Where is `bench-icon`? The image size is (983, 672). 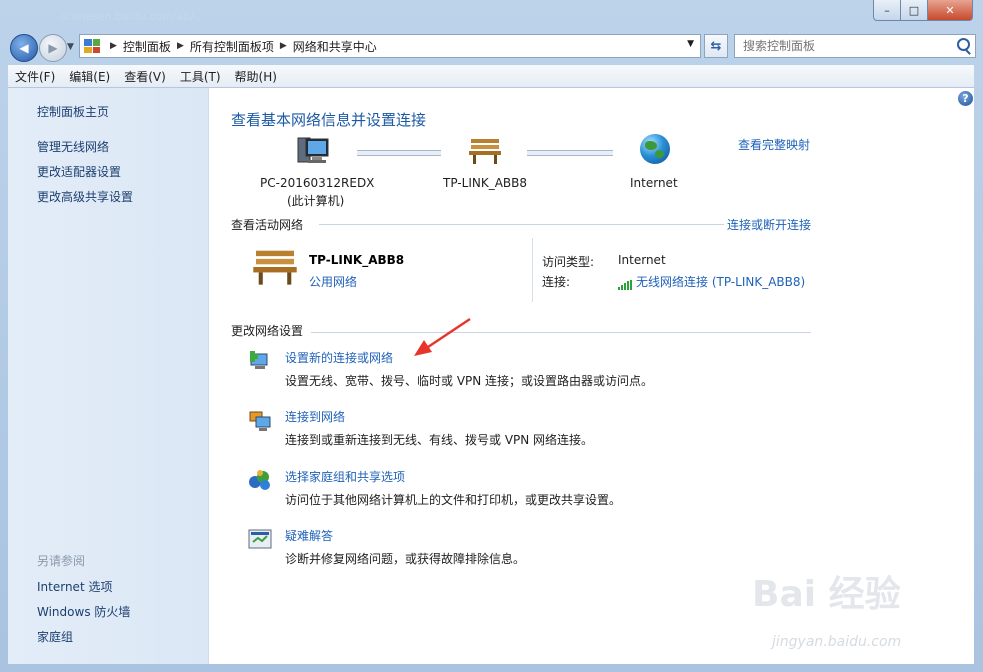 bench-icon is located at coordinates (485, 151).